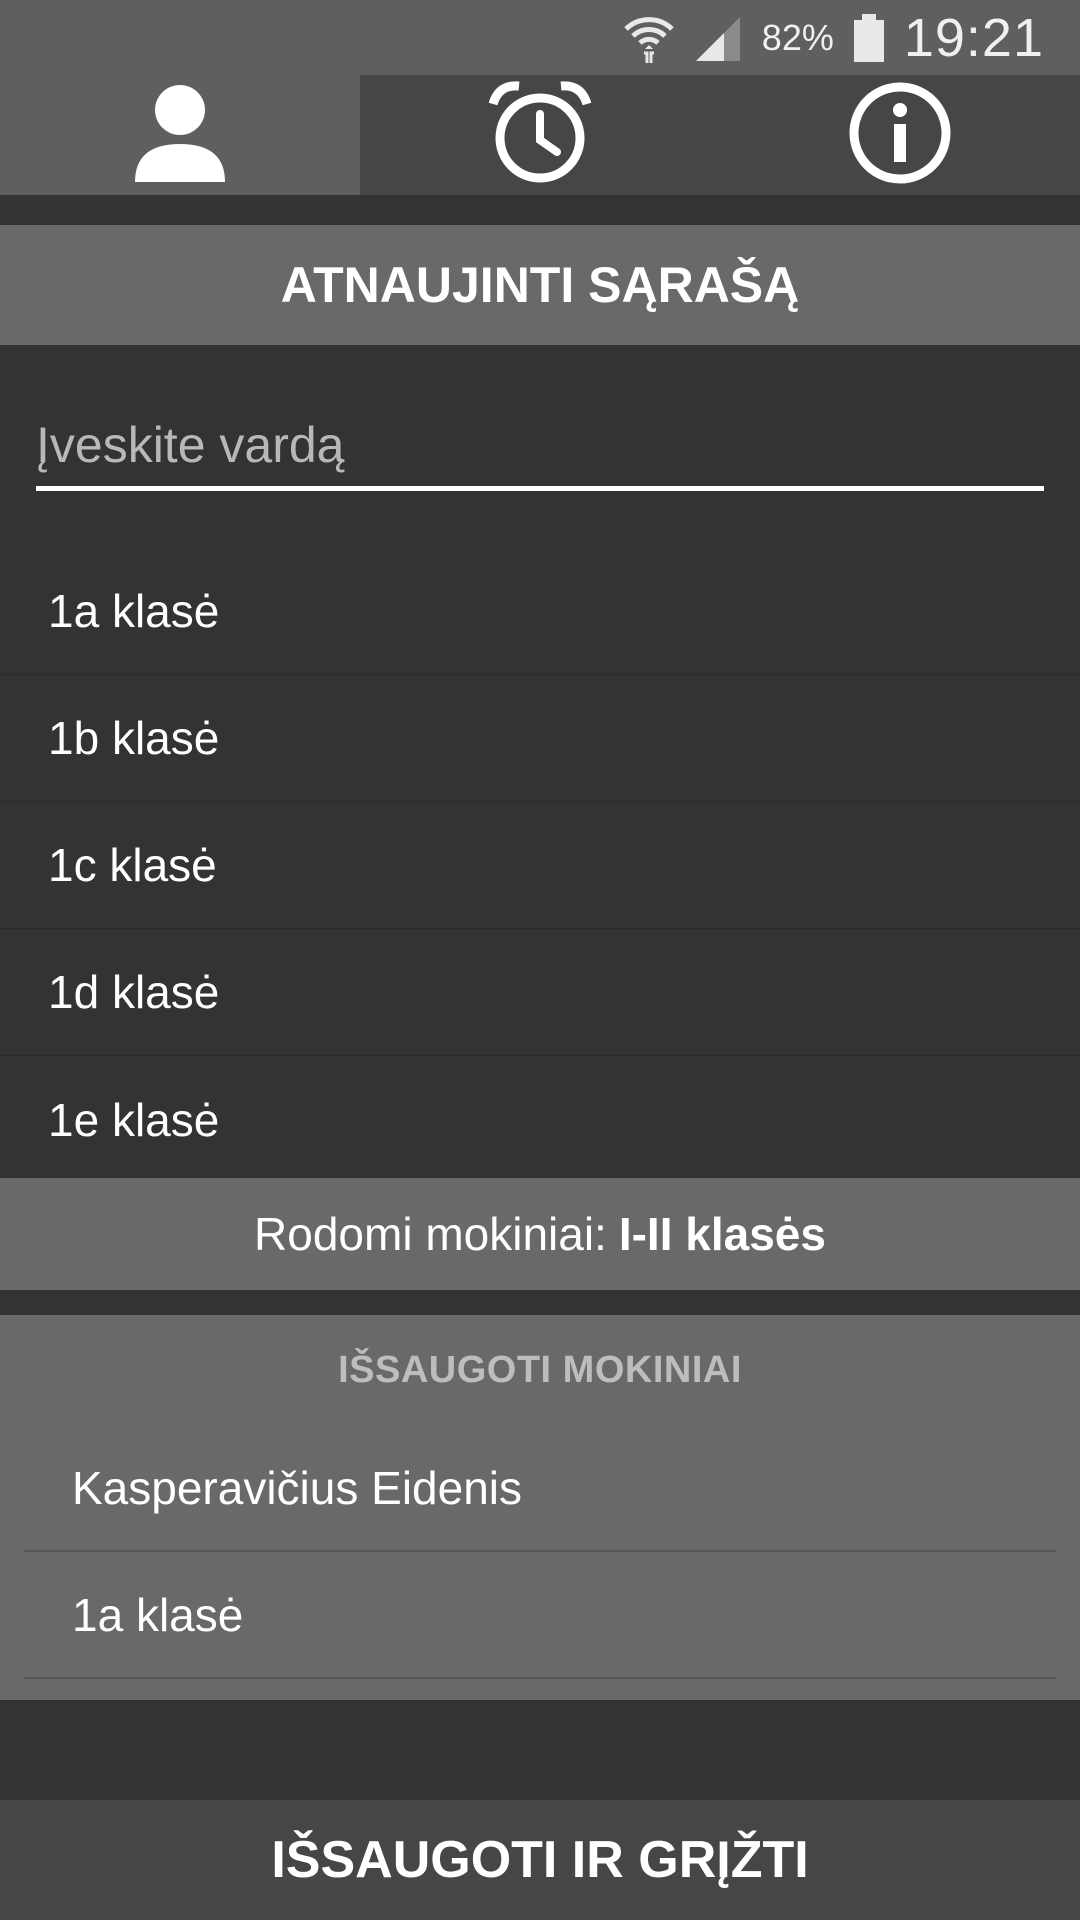 Image resolution: width=1080 pixels, height=1920 pixels. I want to click on list-item-class: 1c klasė, so click(540, 865).